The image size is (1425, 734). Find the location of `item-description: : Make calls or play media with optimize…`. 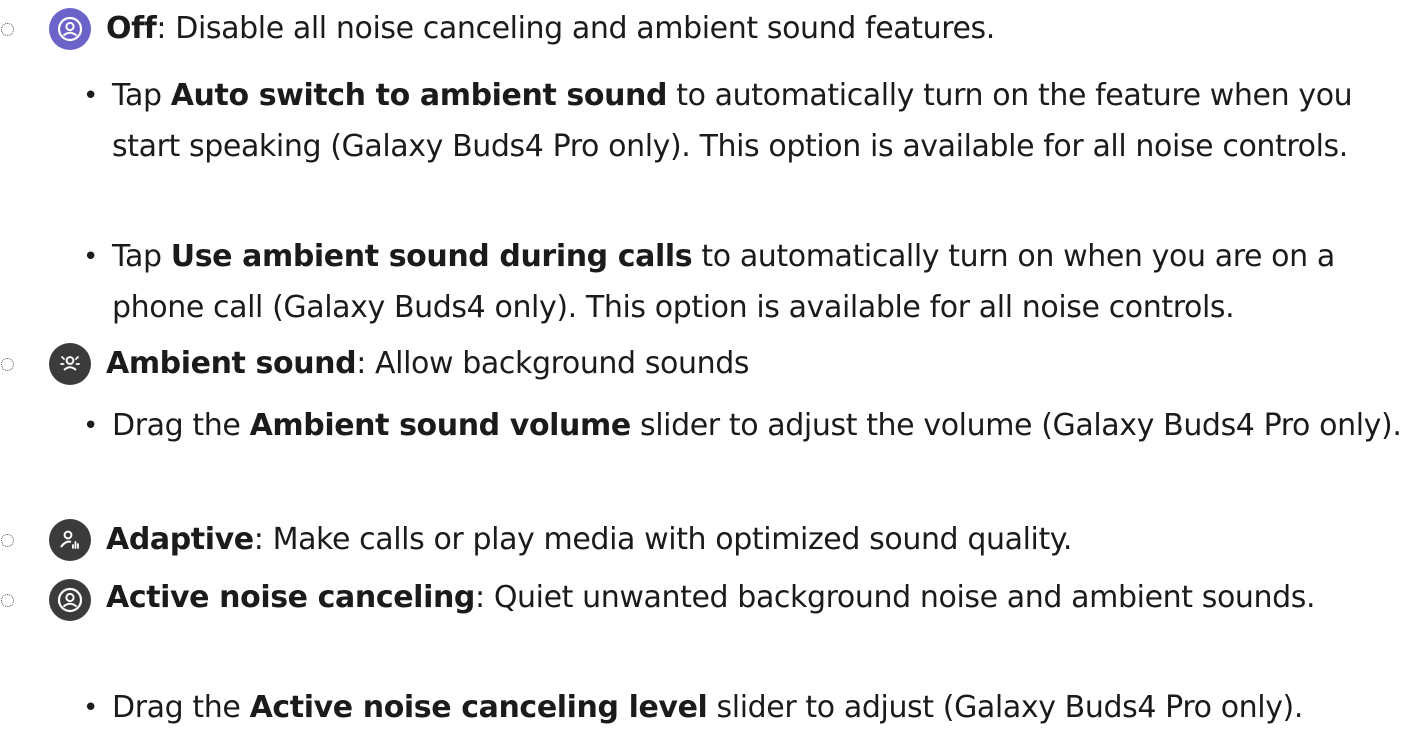

item-description: : Make calls or play media with optimize… is located at coordinates (663, 539).